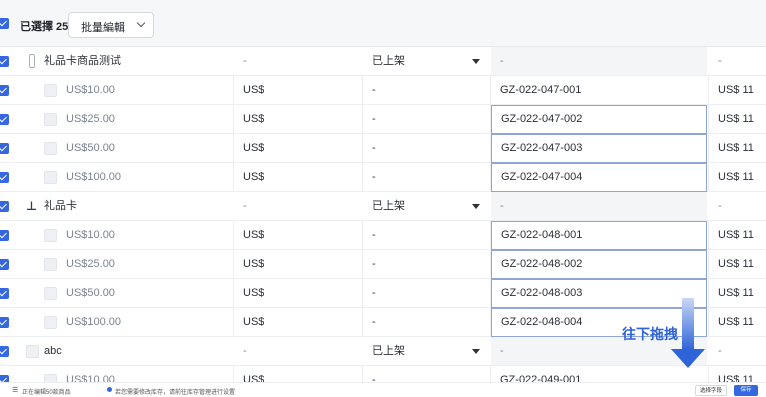  What do you see at coordinates (688, 358) in the screenshot?
I see `down-arrow-icon` at bounding box center [688, 358].